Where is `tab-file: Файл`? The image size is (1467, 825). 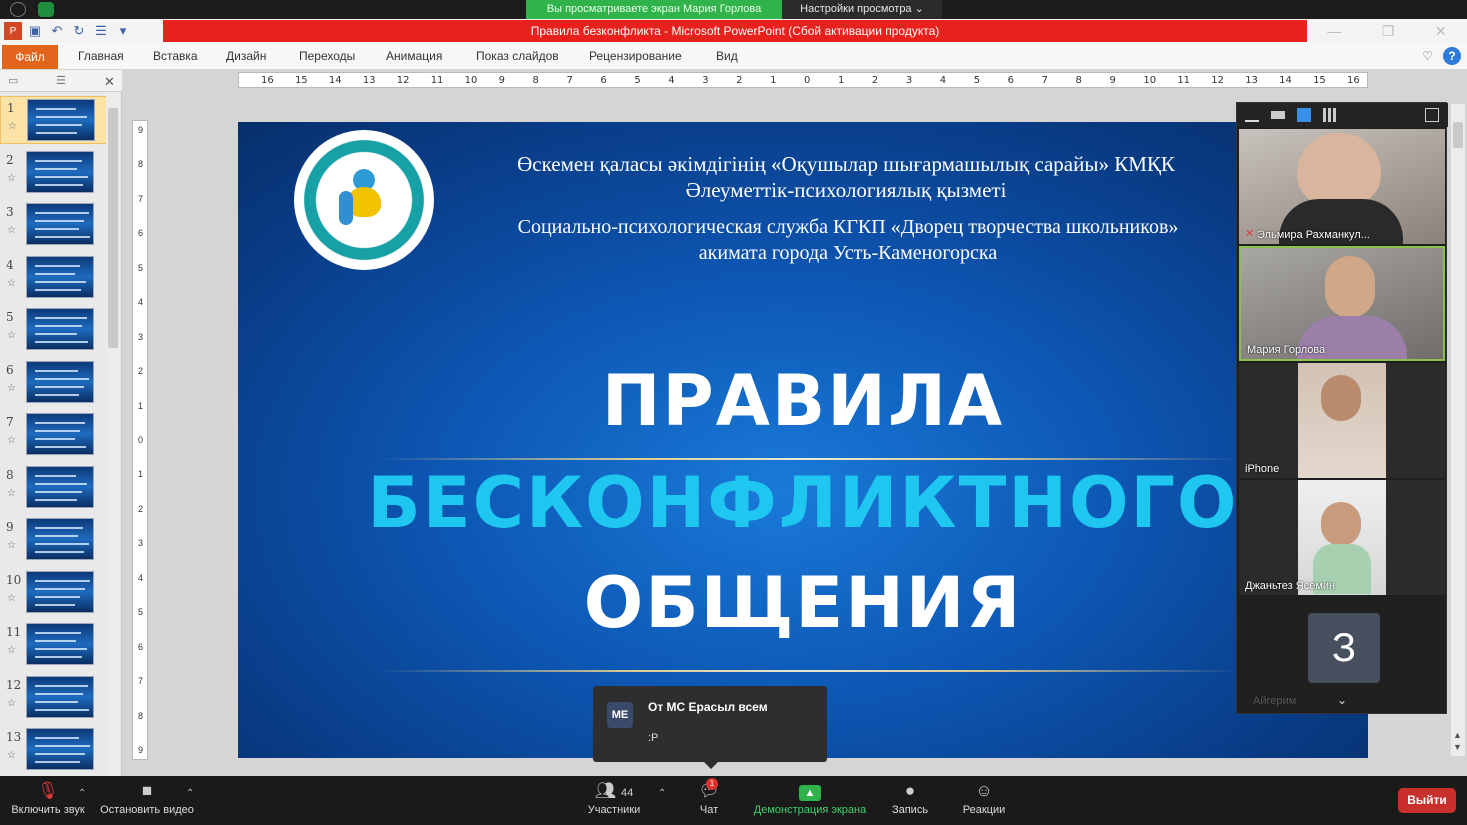
tab-file: Файл is located at coordinates (30, 57).